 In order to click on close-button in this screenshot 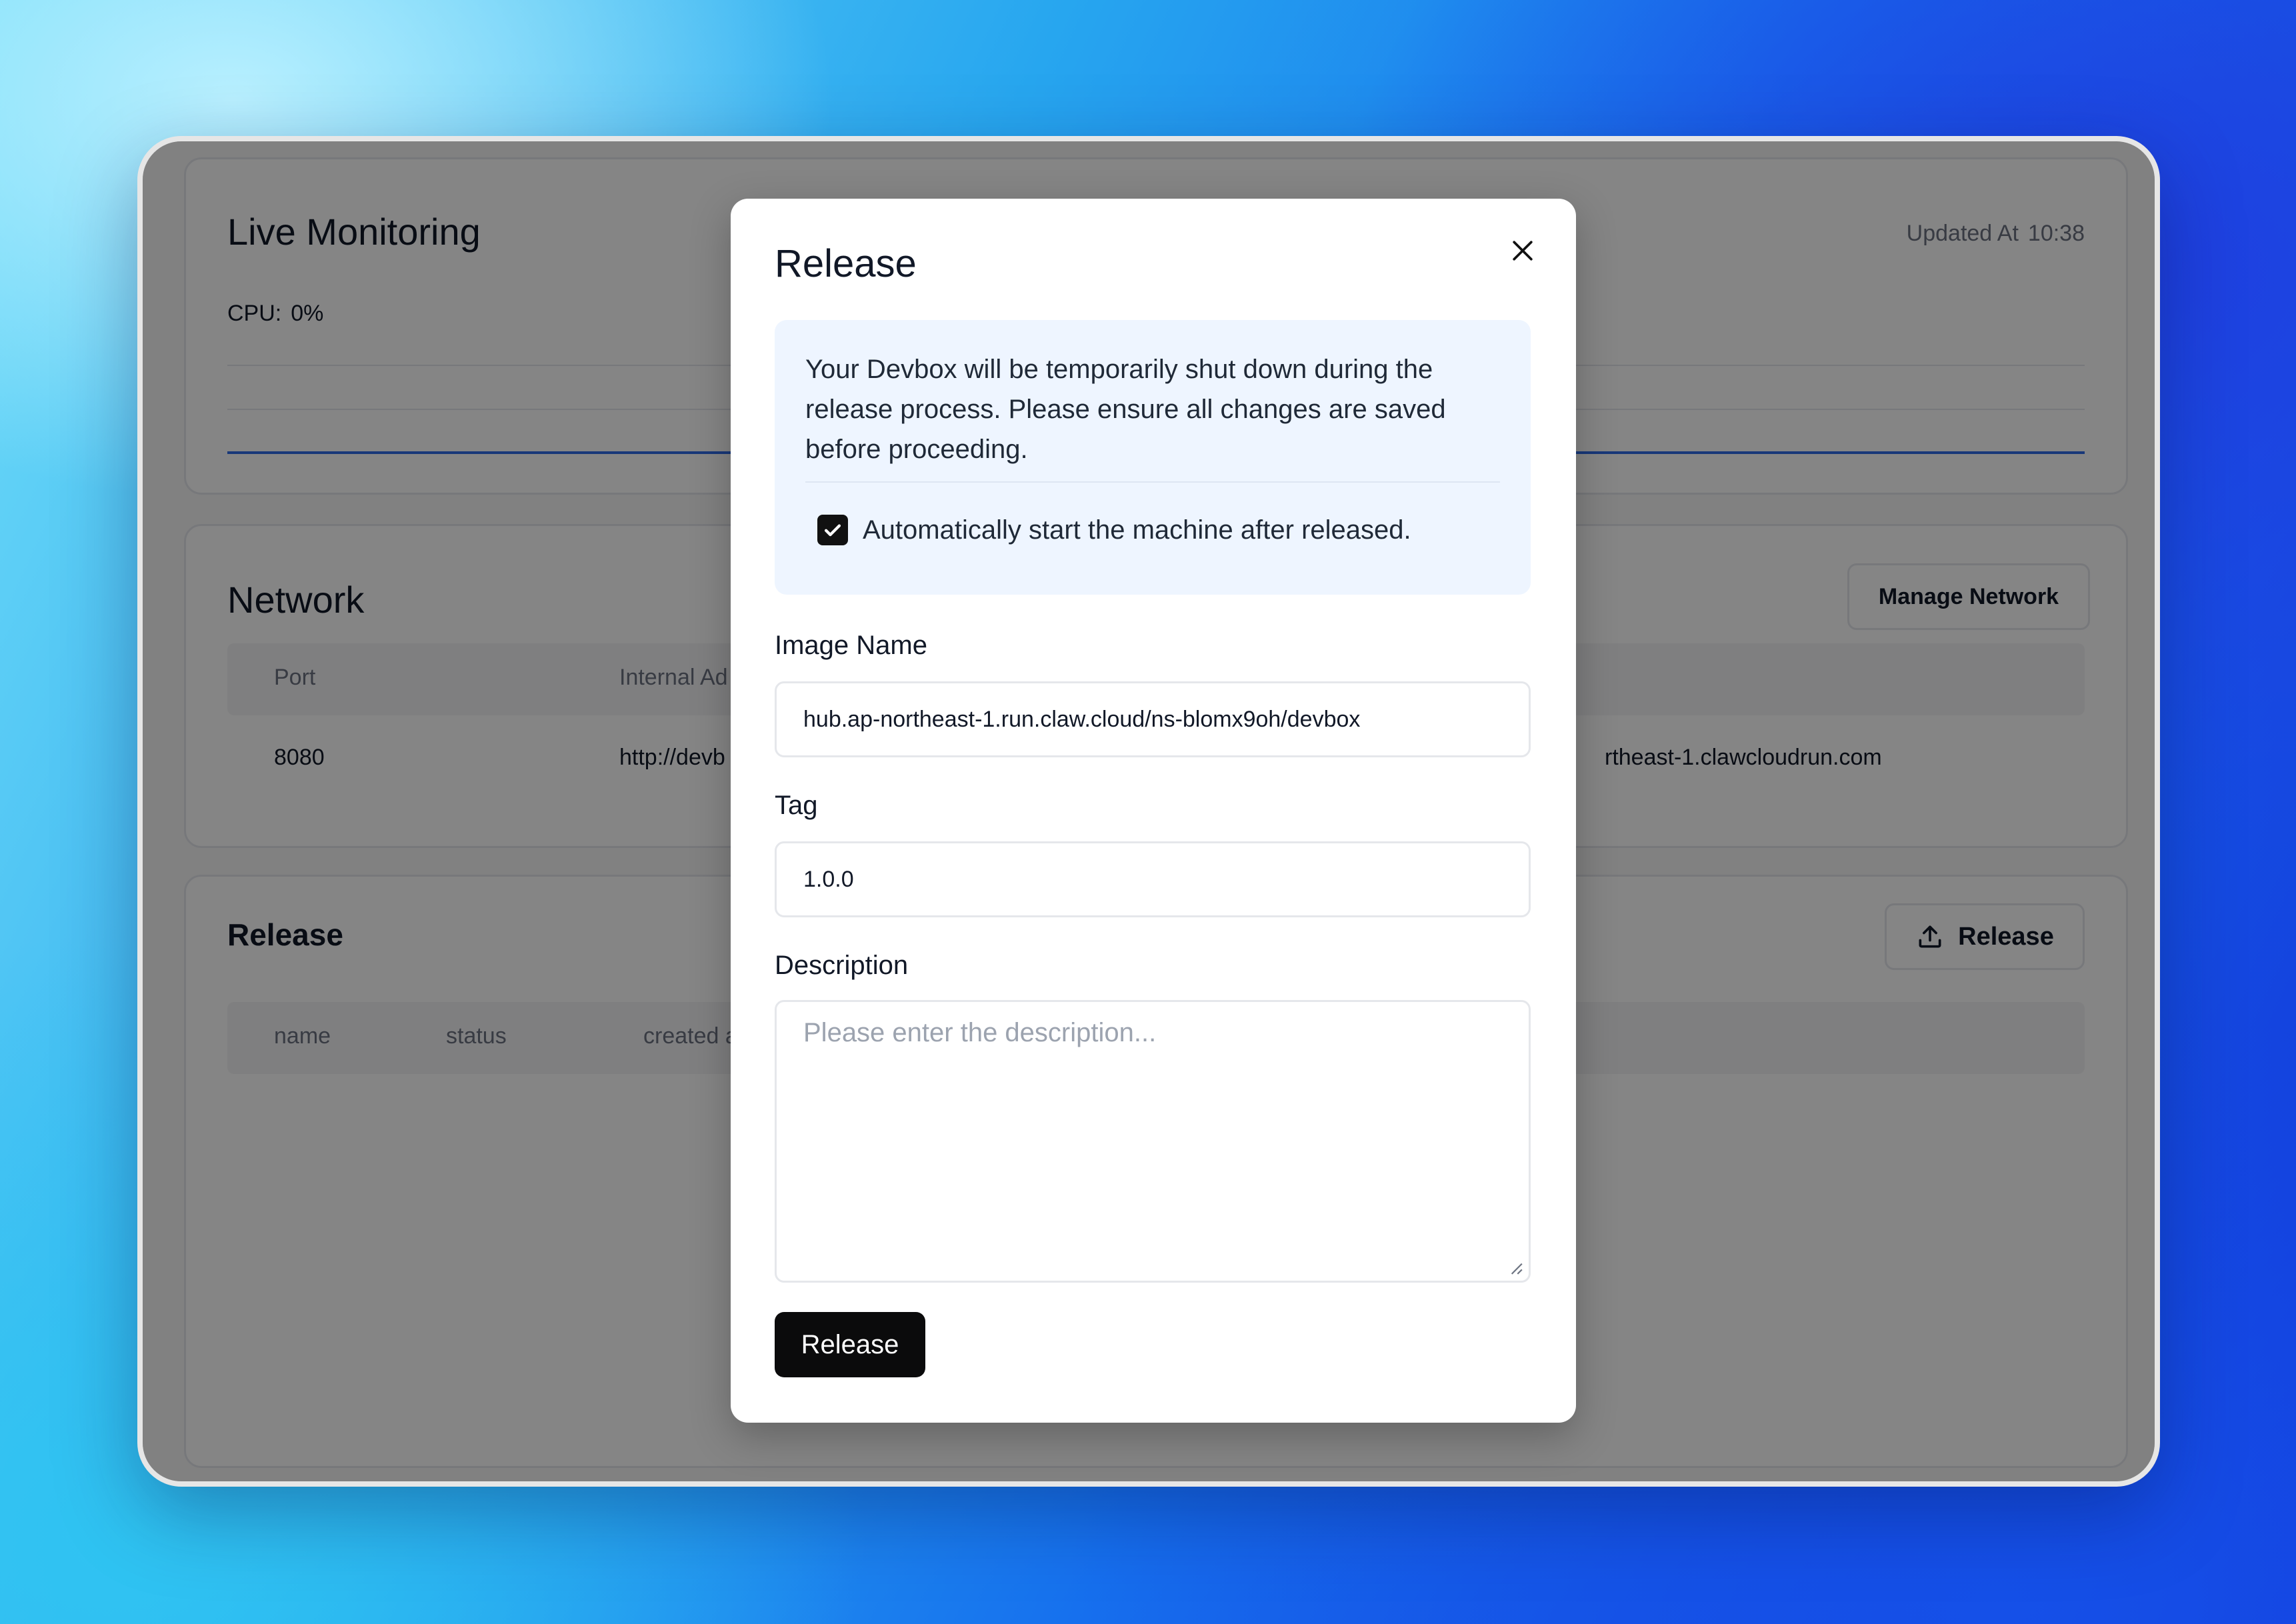, I will do `click(1522, 250)`.